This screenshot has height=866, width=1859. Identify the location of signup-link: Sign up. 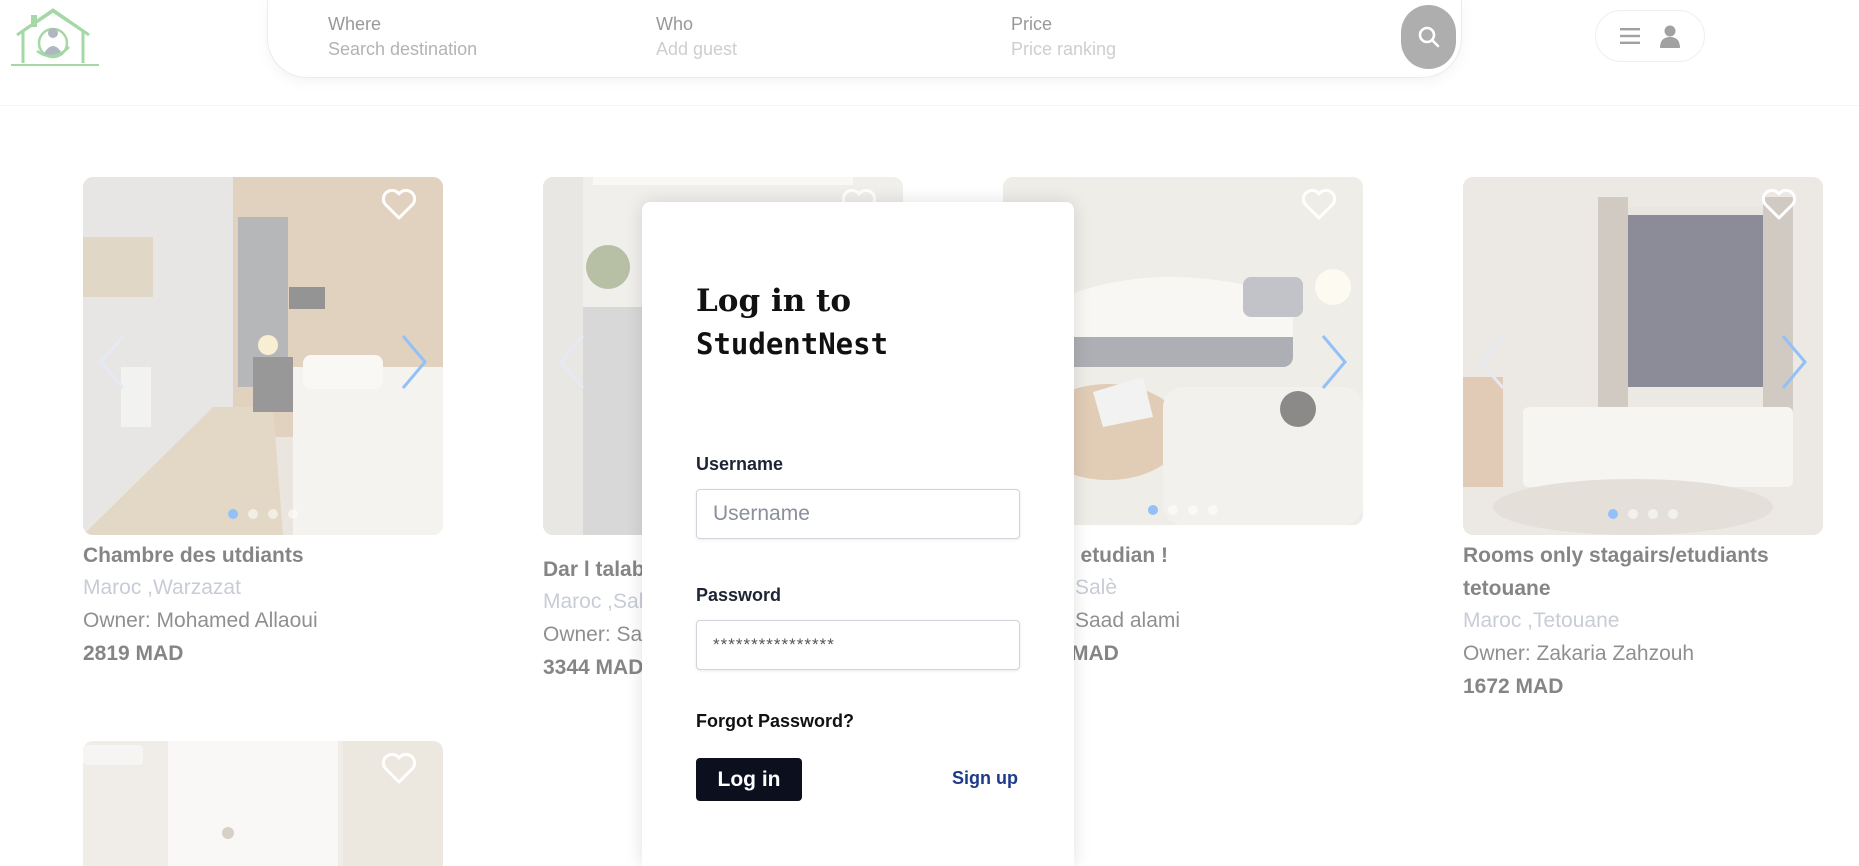
(985, 778).